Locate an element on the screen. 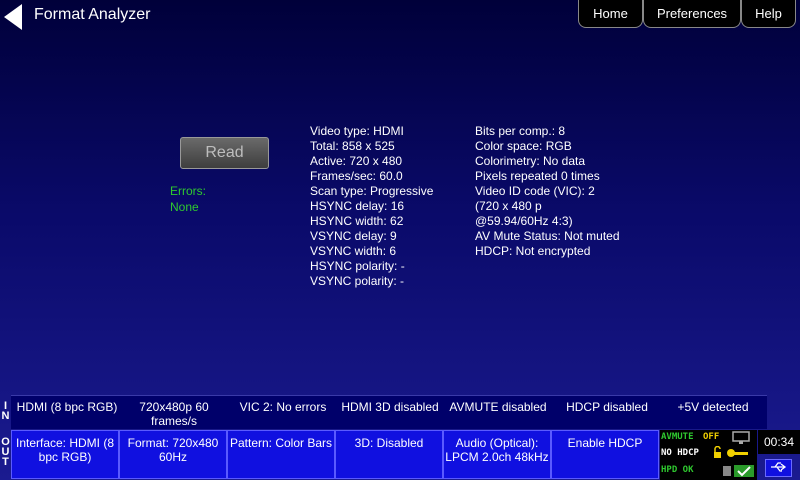 This screenshot has height=480, width=800. info-line: Video ID code (VIC): 2 is located at coordinates (535, 191).